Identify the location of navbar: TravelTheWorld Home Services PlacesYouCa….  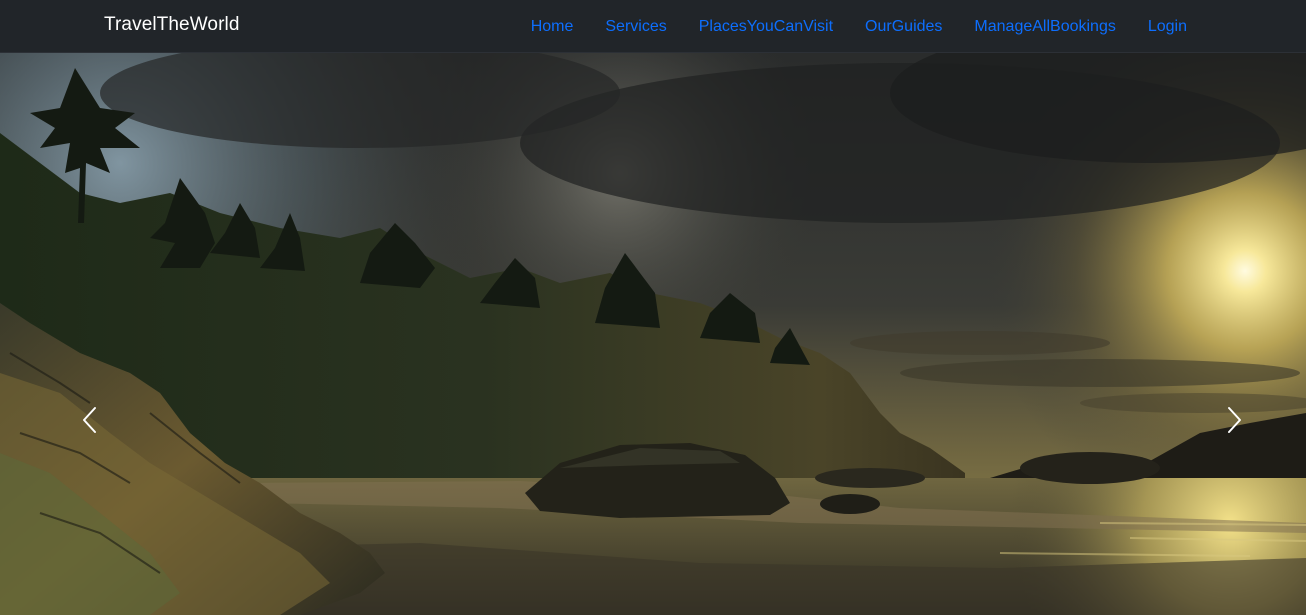
(653, 26).